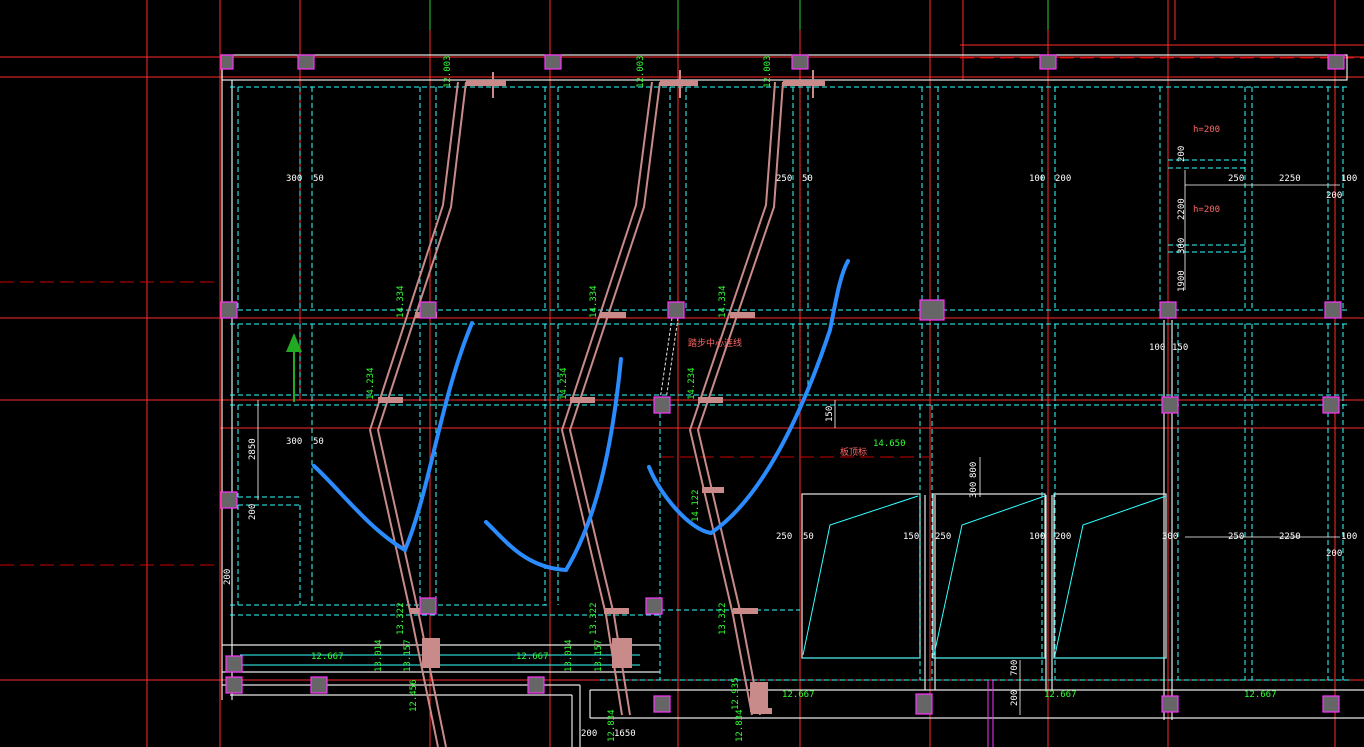  Describe the element at coordinates (739, 15) in the screenshot. I see `green-axis-ticks` at that location.